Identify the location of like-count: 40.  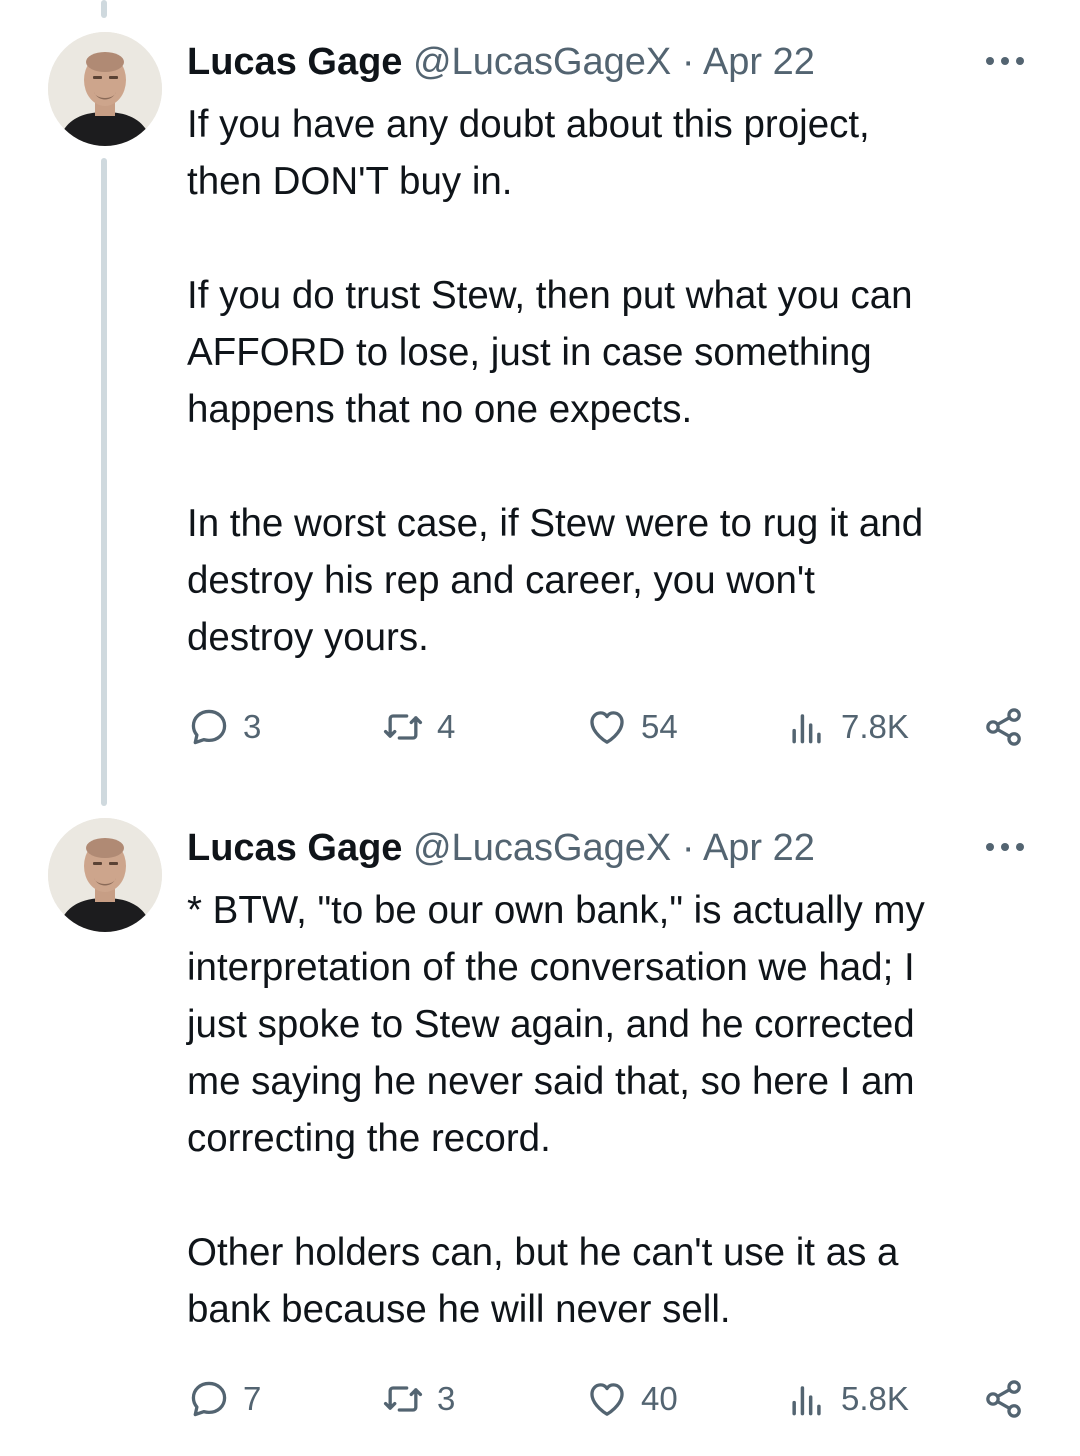
(659, 1398).